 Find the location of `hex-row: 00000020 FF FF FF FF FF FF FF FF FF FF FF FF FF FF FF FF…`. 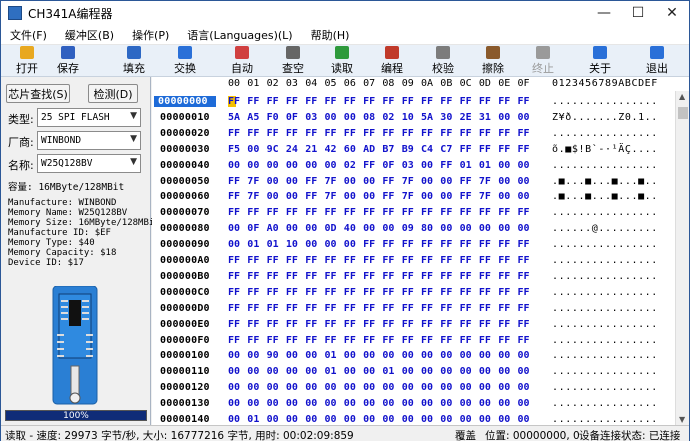

hex-row: 00000020 FF FF FF FF FF FF FF FF FF FF FF FF FF FF FF FF… is located at coordinates (413, 134).